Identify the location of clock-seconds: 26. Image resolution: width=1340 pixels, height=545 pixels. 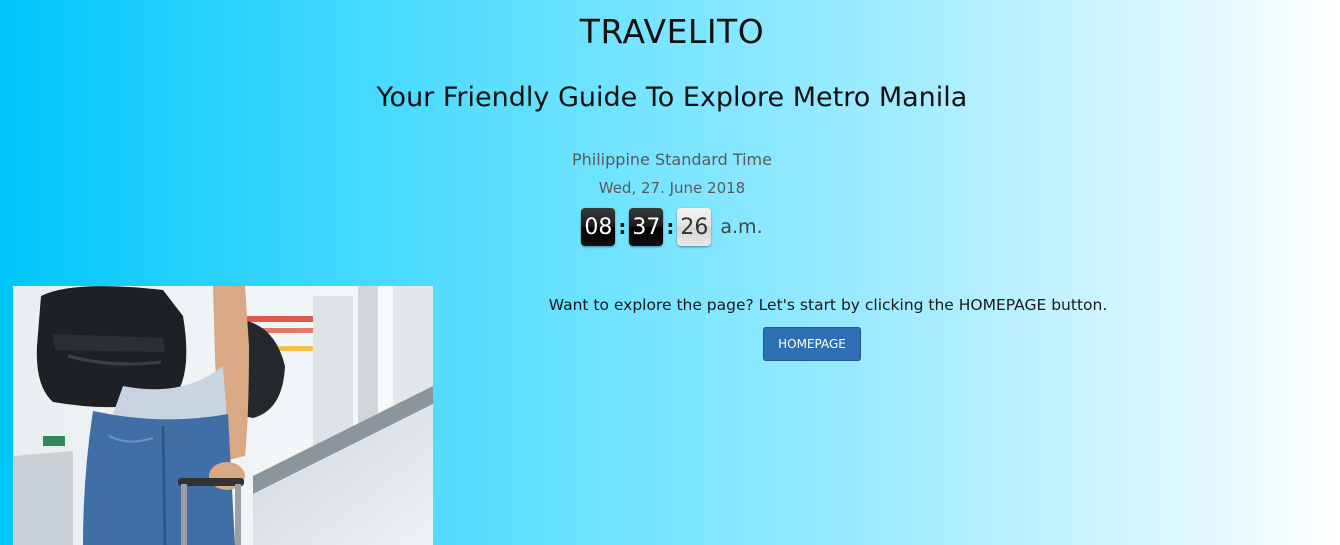
(694, 227).